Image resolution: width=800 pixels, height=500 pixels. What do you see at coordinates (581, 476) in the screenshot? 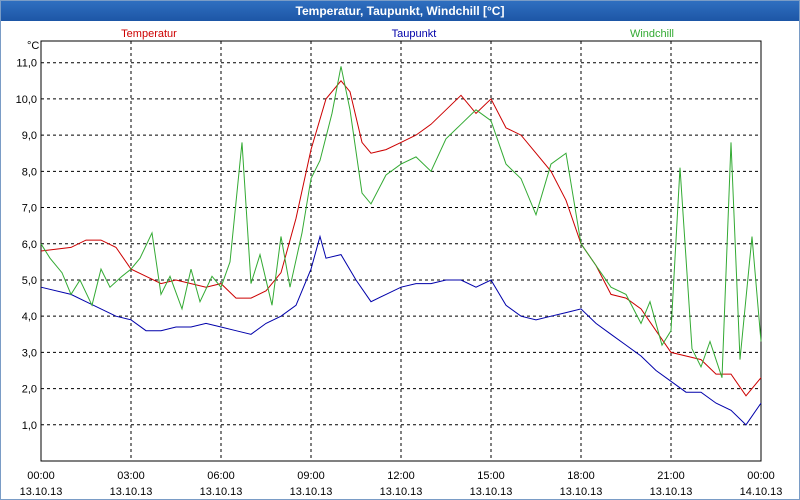
I see `x-tick-time-label: 18:00` at bounding box center [581, 476].